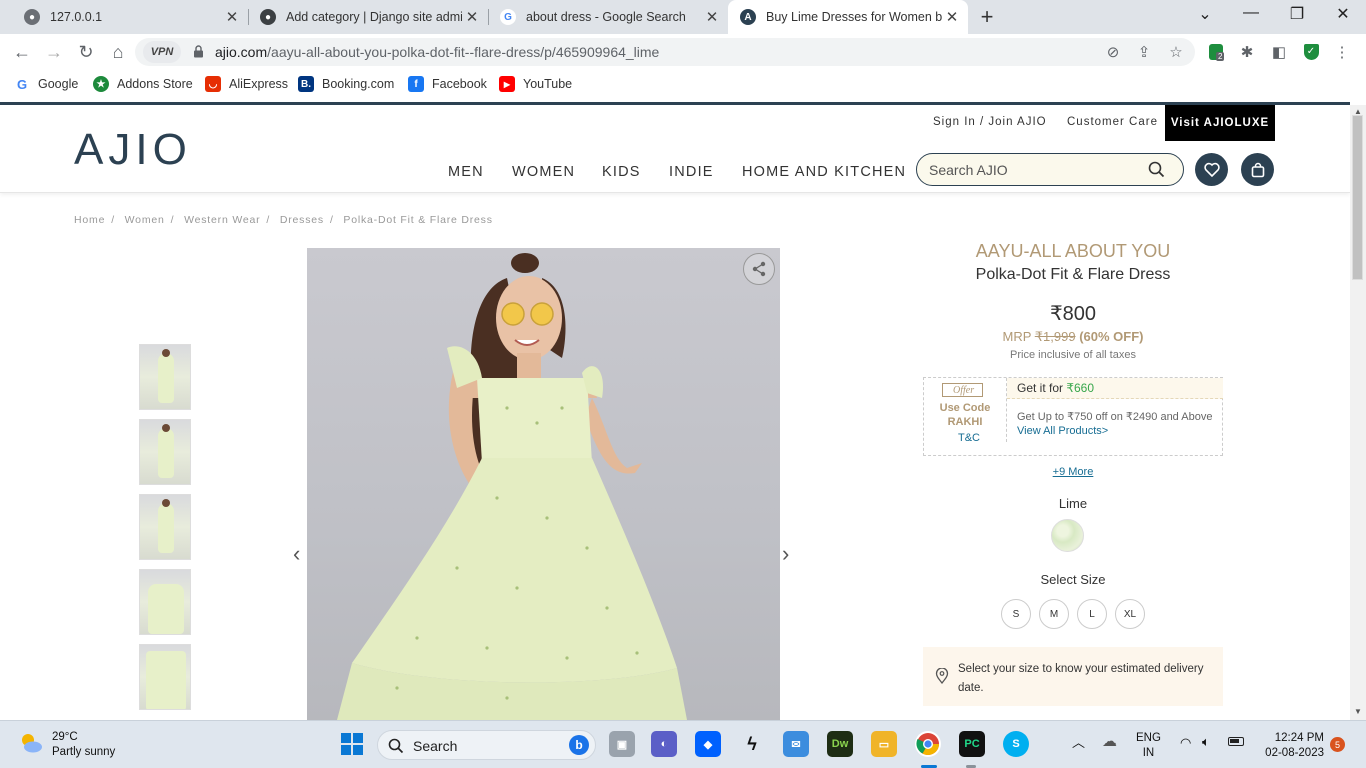 The width and height of the screenshot is (1366, 768). I want to click on previous-image-icon: ‹, so click(296, 554).